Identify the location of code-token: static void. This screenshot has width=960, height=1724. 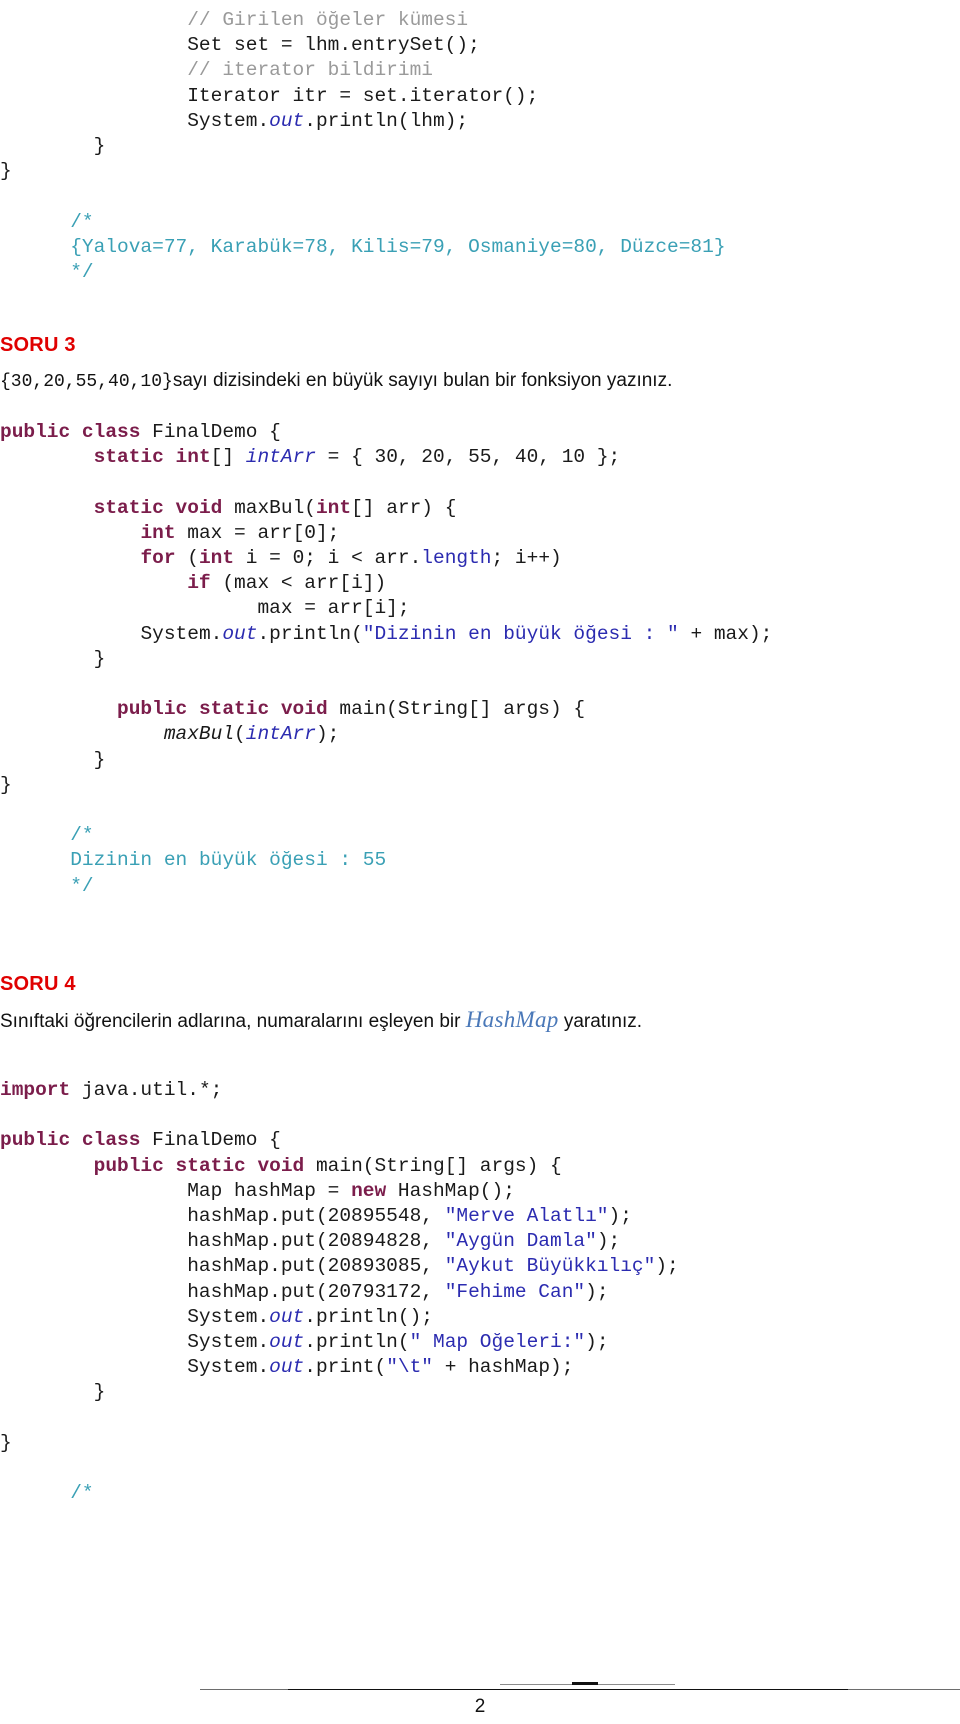
(164, 507).